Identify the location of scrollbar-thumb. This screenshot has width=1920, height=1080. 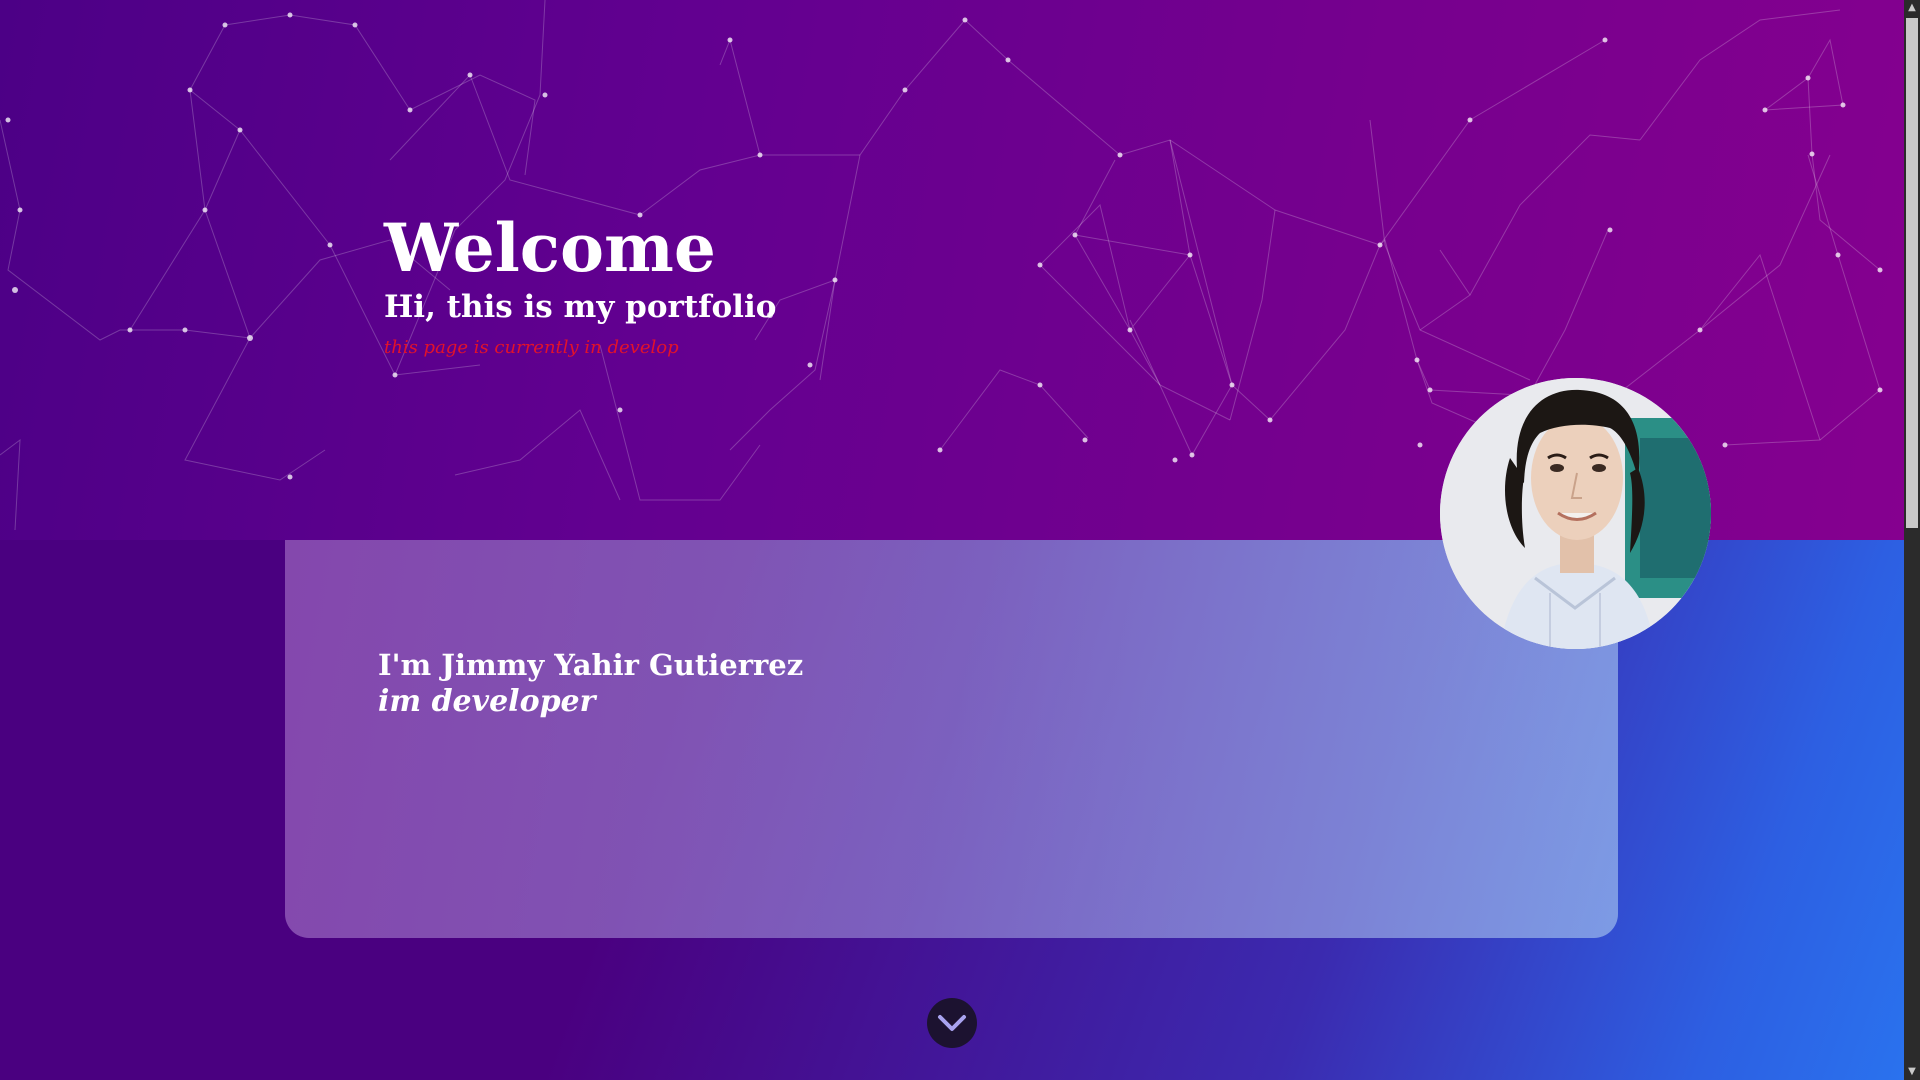
(1912, 273).